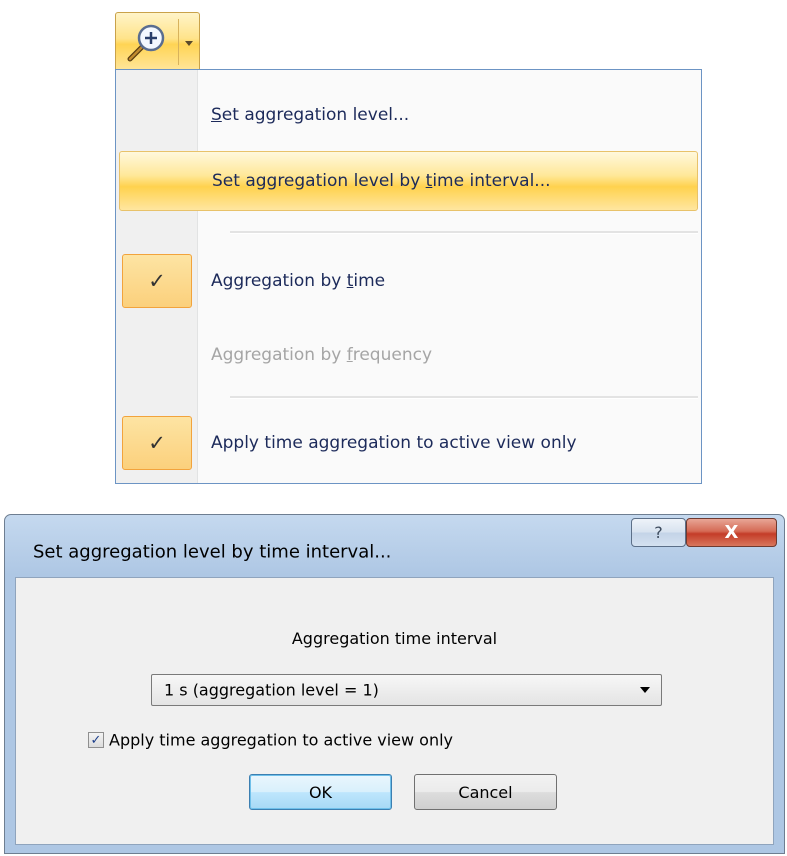 The width and height of the screenshot is (787, 856). I want to click on zoom-dropdown-arrow, so click(189, 42).